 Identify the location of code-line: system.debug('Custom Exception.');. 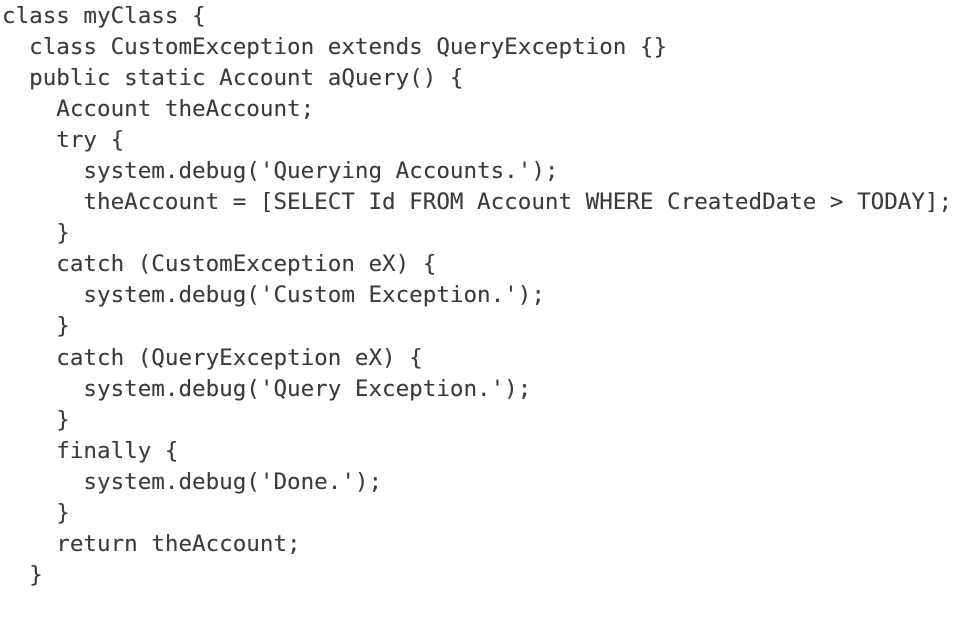
(273, 295).